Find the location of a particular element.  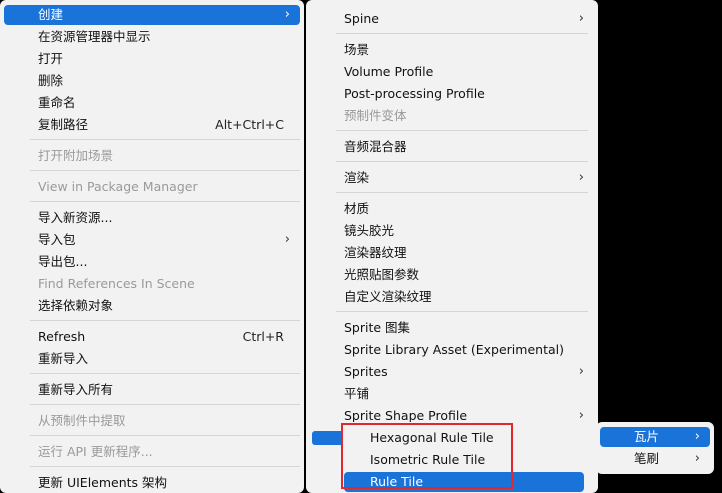

menu-item-label: Sprites is located at coordinates (366, 371).